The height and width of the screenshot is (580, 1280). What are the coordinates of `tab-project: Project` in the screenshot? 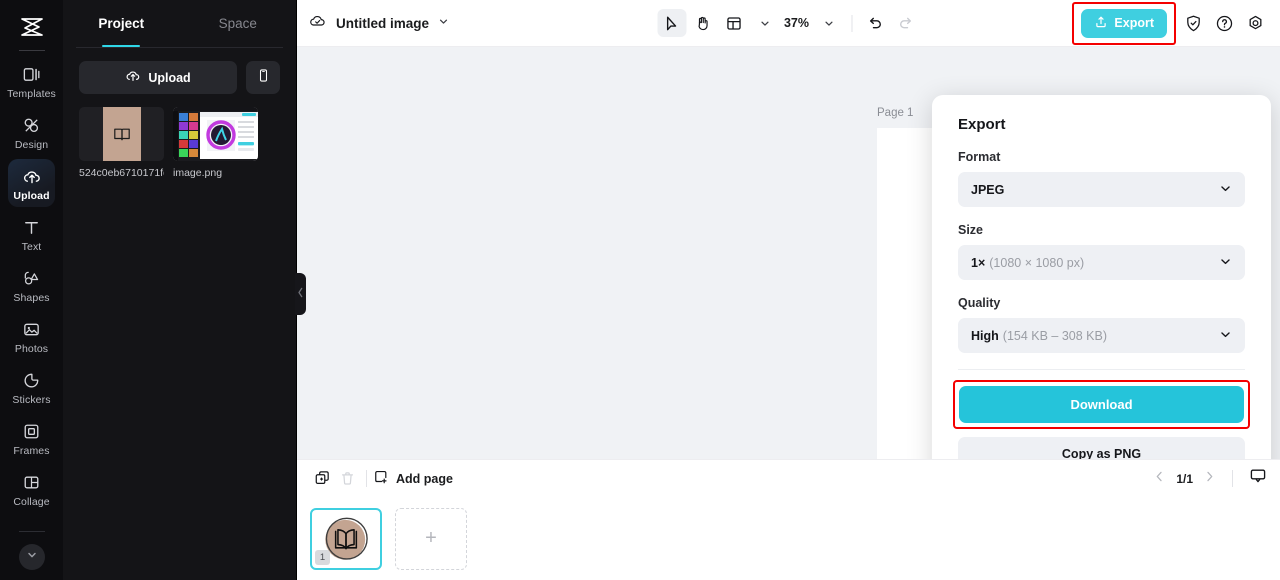 It's located at (121, 23).